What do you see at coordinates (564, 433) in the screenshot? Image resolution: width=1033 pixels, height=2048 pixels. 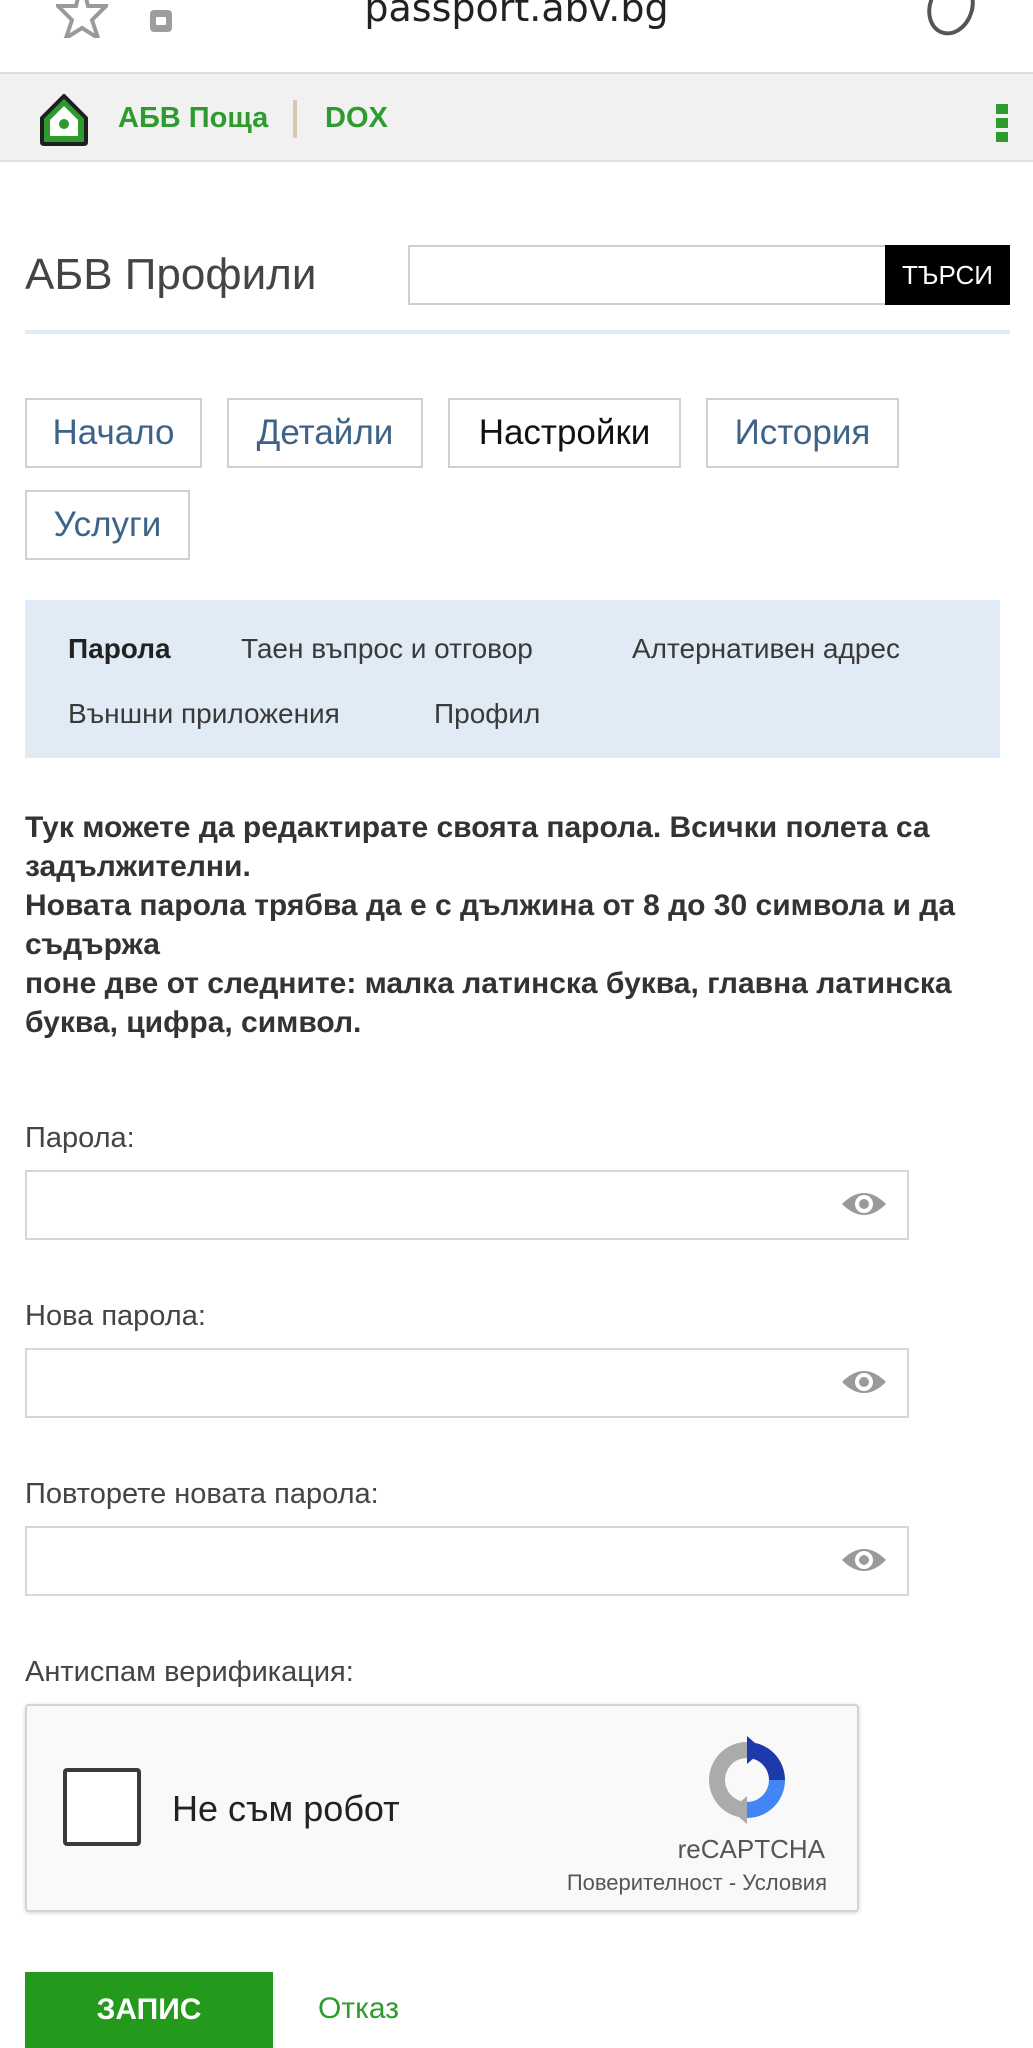 I see `tab-settings: Настройки` at bounding box center [564, 433].